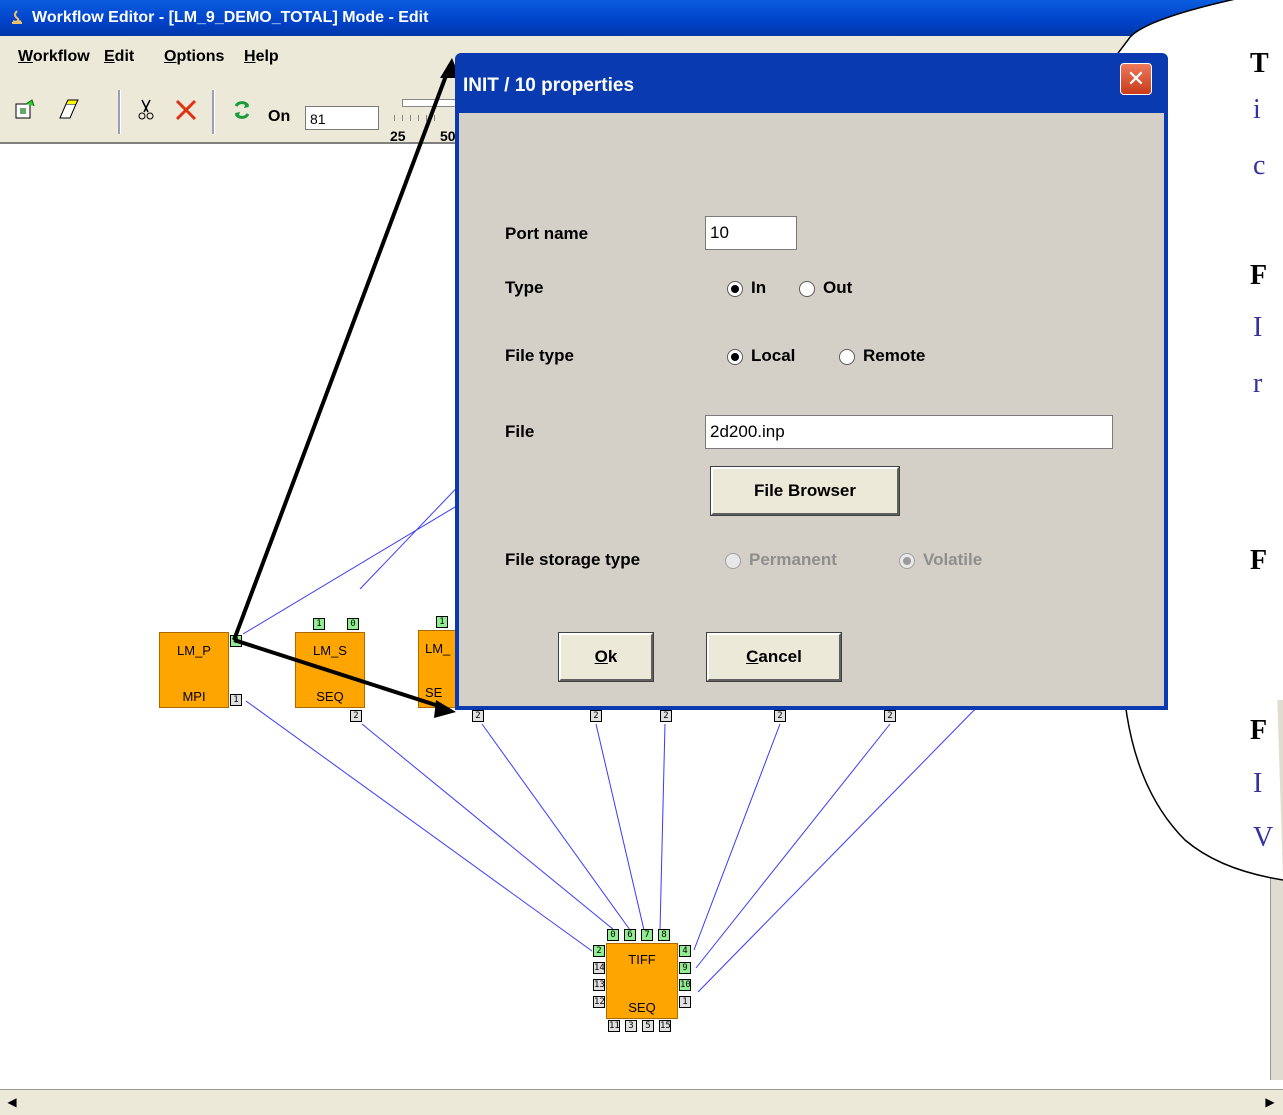 The width and height of the screenshot is (1283, 1115). What do you see at coordinates (758, 288) in the screenshot?
I see `type-in-label: In` at bounding box center [758, 288].